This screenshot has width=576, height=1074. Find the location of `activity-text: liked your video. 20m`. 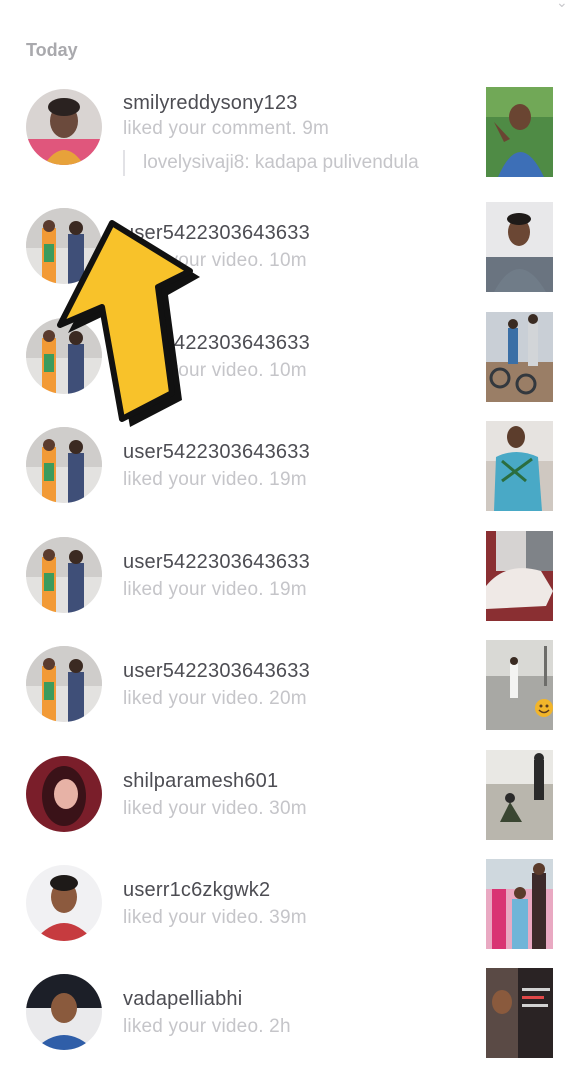

activity-text: liked your video. 20m is located at coordinates (215, 698).